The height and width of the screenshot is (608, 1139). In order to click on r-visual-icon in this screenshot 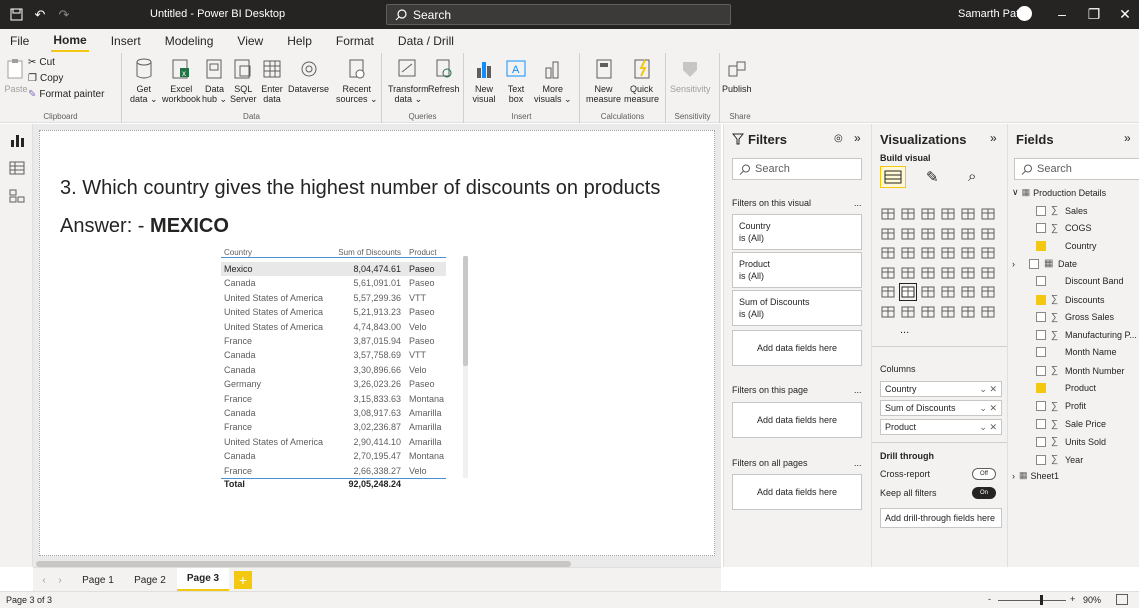, I will do `click(948, 292)`.